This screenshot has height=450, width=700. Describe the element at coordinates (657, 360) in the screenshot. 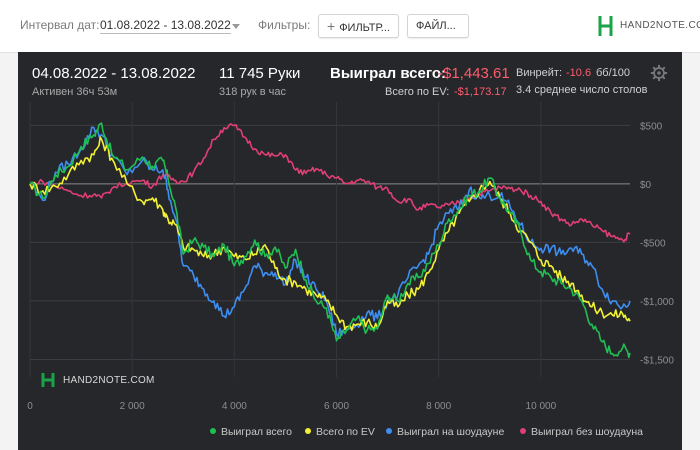

I see `y-tick-label: -$1,500` at that location.